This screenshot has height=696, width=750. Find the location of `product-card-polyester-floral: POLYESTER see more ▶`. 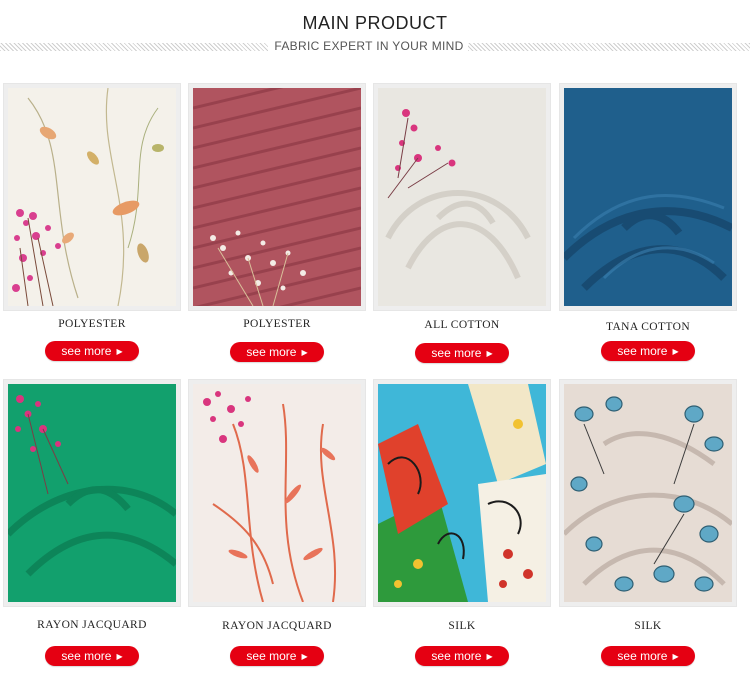

product-card-polyester-floral: POLYESTER see more ▶ is located at coordinates (92, 222).